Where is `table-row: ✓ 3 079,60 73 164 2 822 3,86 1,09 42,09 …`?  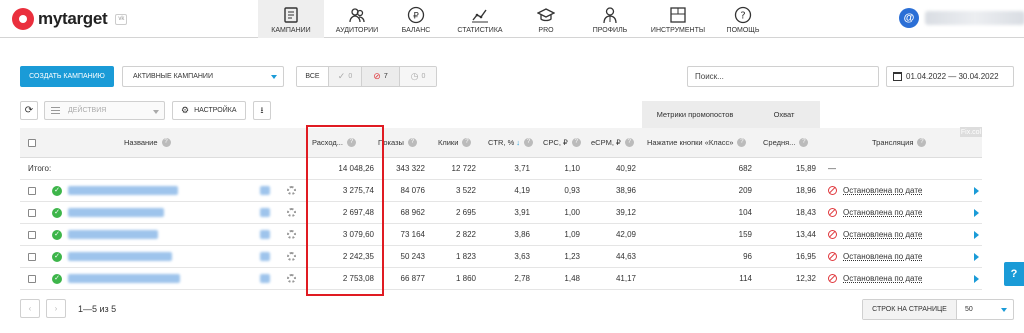
table-row: ✓ 3 079,60 73 164 2 822 3,86 1,09 42,09 … is located at coordinates (501, 235).